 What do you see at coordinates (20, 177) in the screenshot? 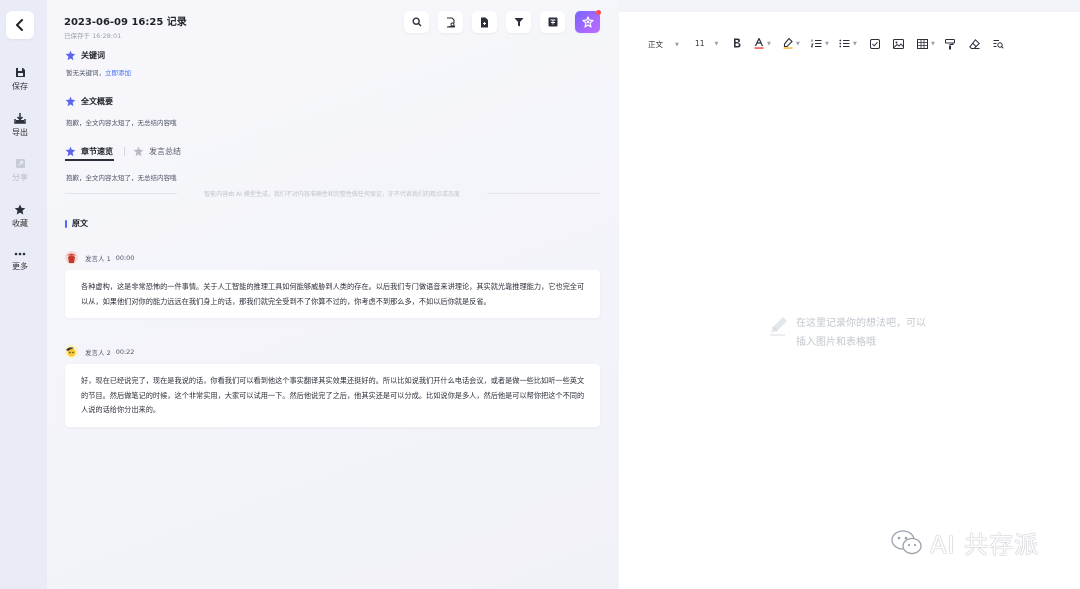
I see `rail-share-label: 分享` at bounding box center [20, 177].